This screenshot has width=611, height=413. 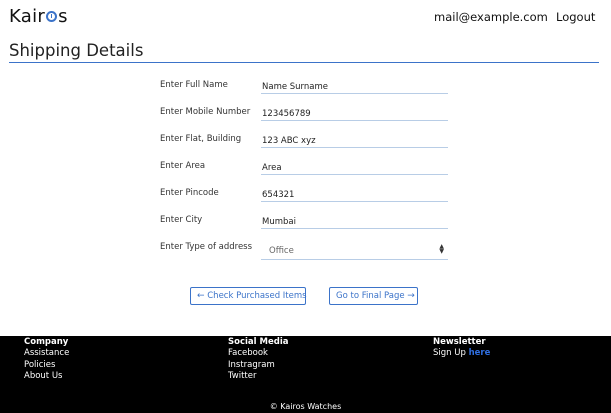 What do you see at coordinates (354, 252) in the screenshot?
I see `address-type-select: Office ▲ ▼` at bounding box center [354, 252].